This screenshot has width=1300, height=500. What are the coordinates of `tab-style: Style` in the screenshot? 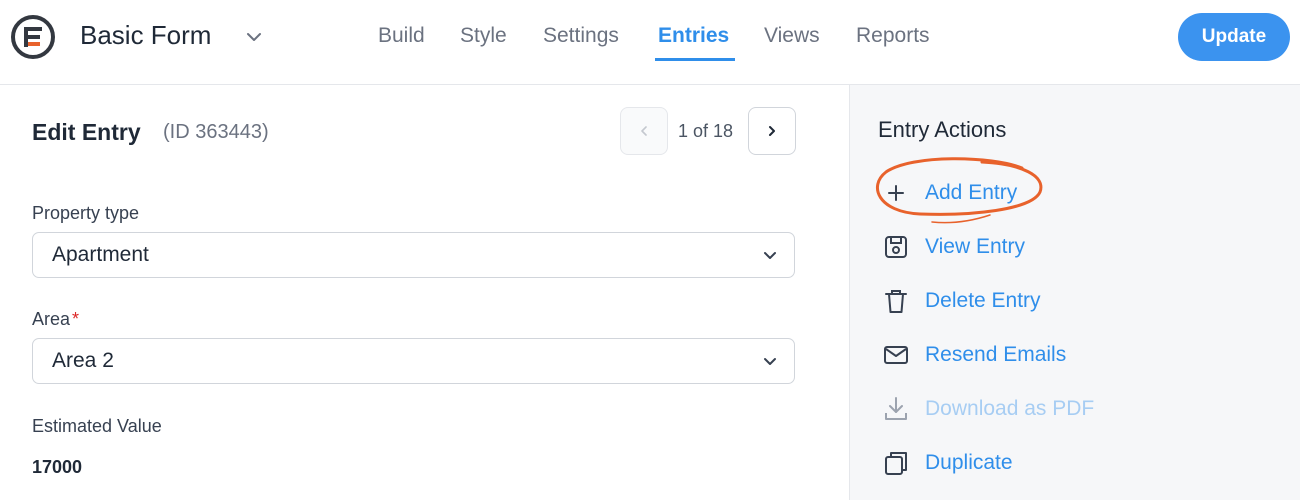 It's located at (483, 36).